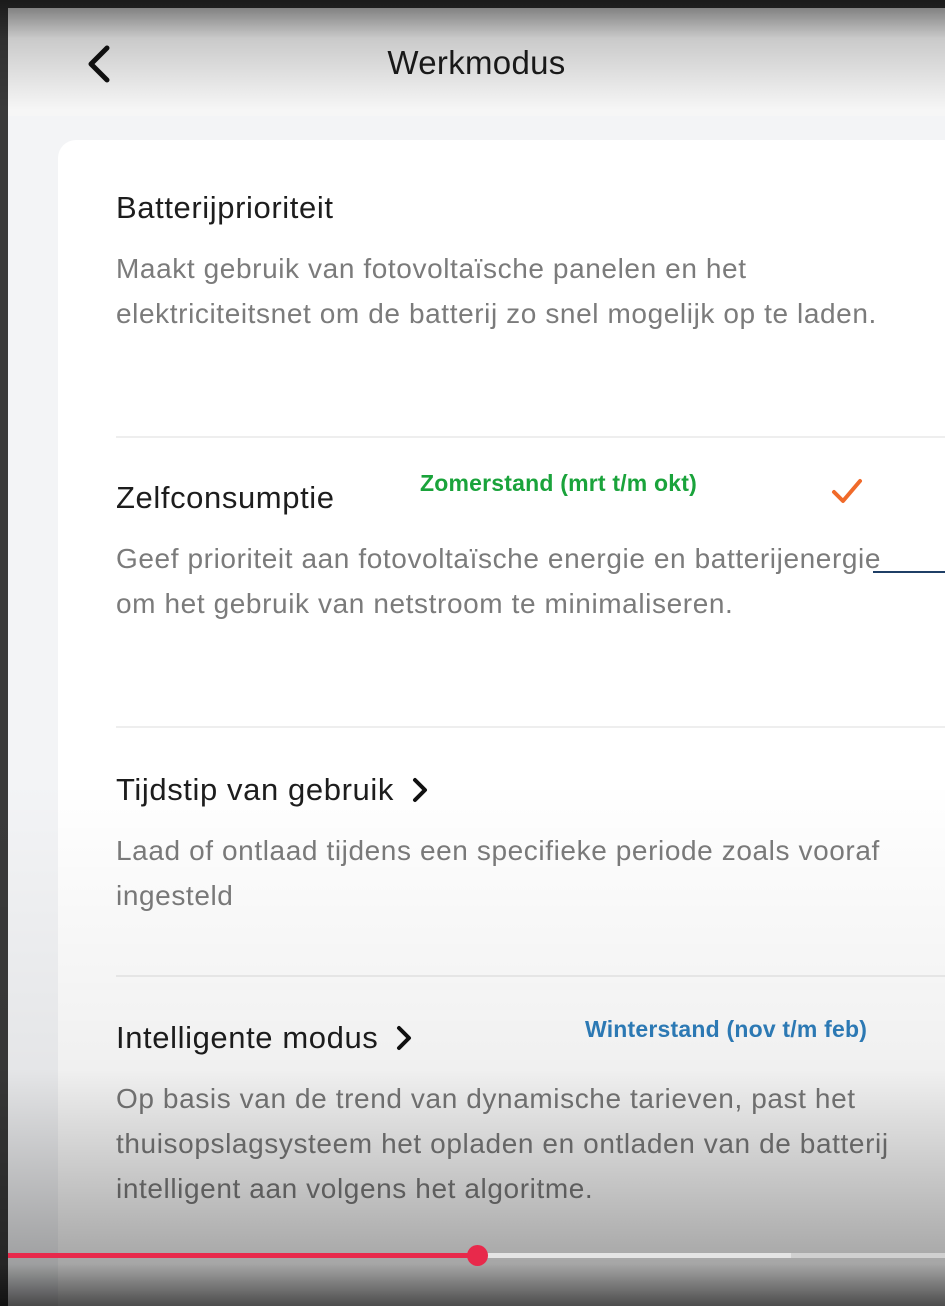 Image resolution: width=945 pixels, height=1306 pixels. Describe the element at coordinates (225, 207) in the screenshot. I see `option-title-text: Batterijprioriteit` at that location.